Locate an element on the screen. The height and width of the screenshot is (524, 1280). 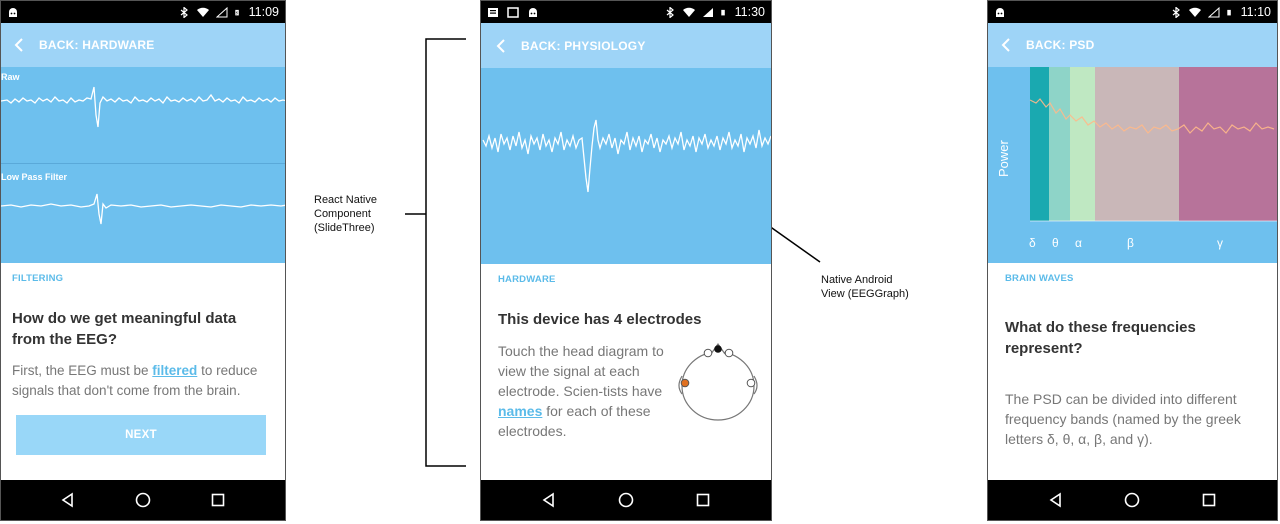
annotation-react-native: React Native Component (SlideThree) is located at coordinates (345, 214).